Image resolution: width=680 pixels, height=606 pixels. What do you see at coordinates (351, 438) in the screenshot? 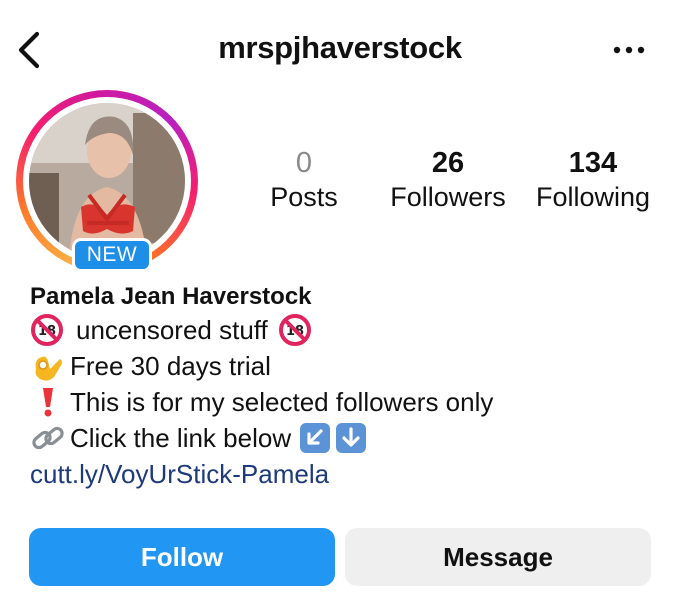
I see `arrow-down-icon` at bounding box center [351, 438].